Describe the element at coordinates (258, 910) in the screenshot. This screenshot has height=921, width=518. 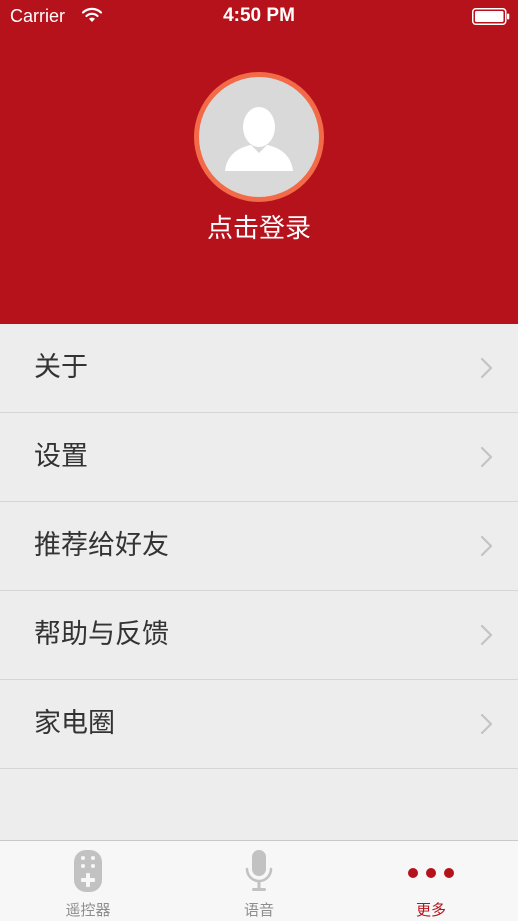
I see `tab-label: 语音` at that location.